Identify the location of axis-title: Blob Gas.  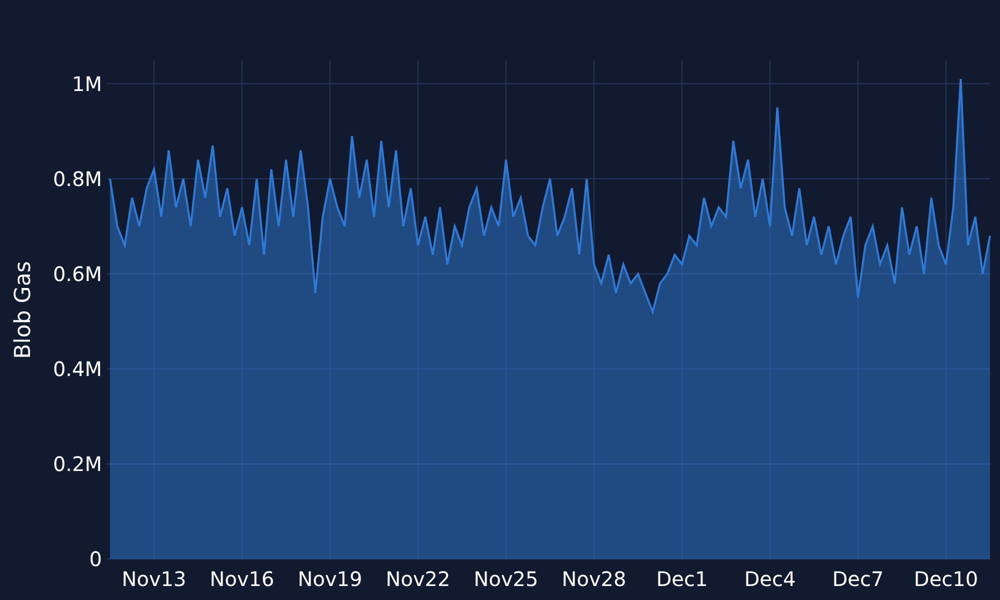
(23, 310).